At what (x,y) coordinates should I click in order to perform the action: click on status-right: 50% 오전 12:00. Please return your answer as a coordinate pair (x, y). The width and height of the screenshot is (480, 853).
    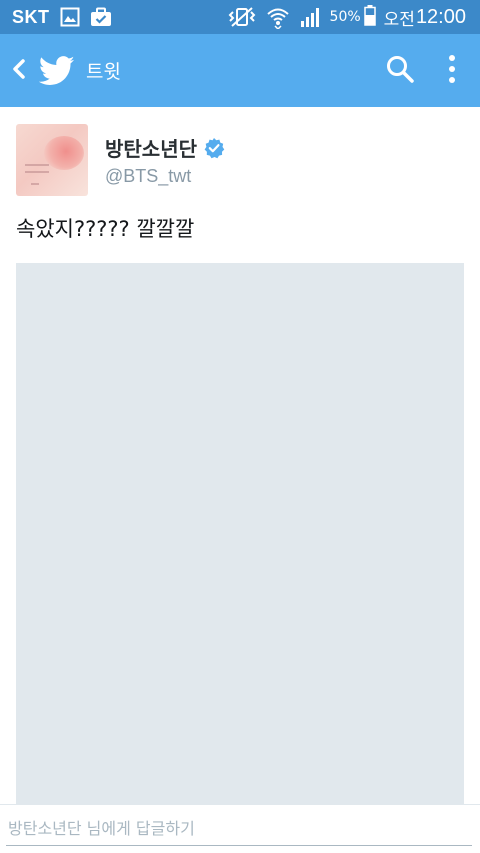
    Looking at the image, I should click on (349, 17).